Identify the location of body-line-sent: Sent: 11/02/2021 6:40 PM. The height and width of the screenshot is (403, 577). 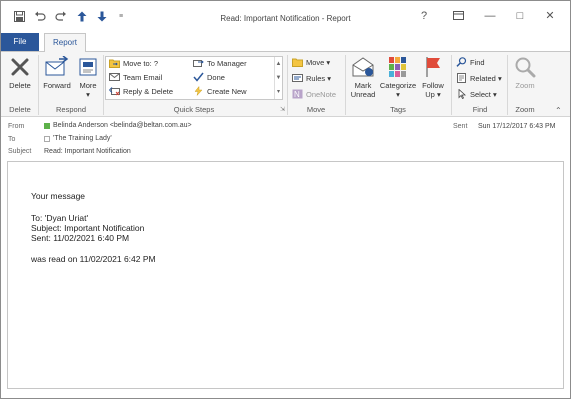
(80, 238).